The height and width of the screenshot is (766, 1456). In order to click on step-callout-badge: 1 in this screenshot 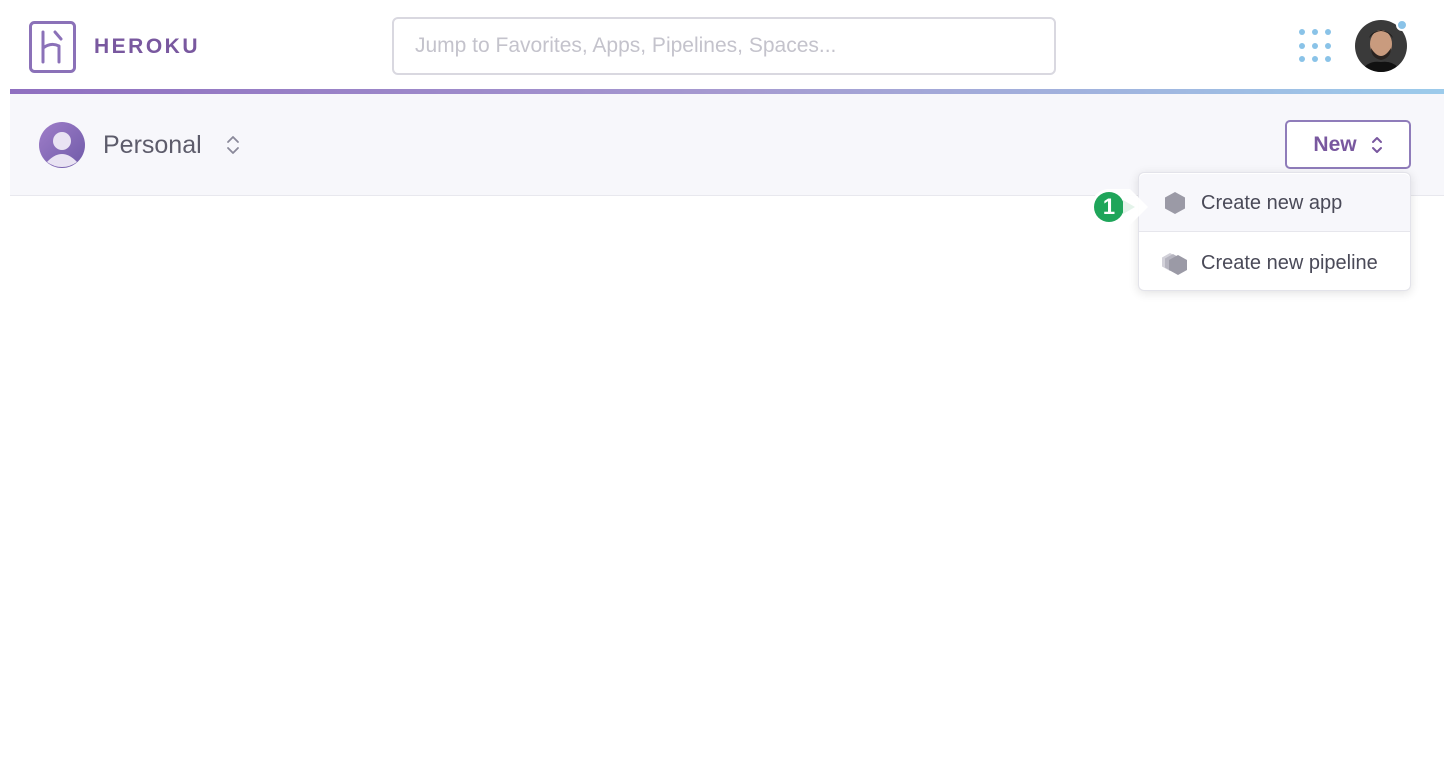, I will do `click(1120, 207)`.